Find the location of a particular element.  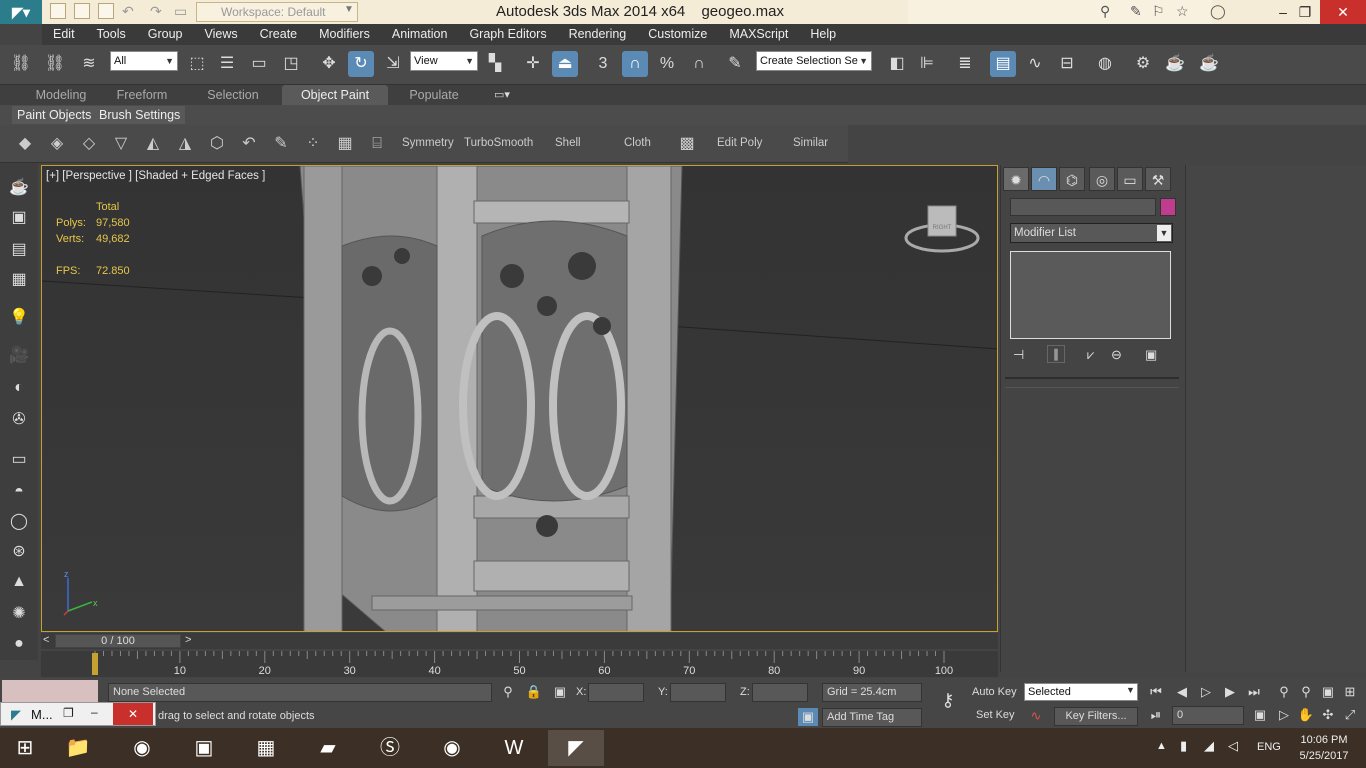

spinner-snap-icon: ∩ is located at coordinates (699, 64).